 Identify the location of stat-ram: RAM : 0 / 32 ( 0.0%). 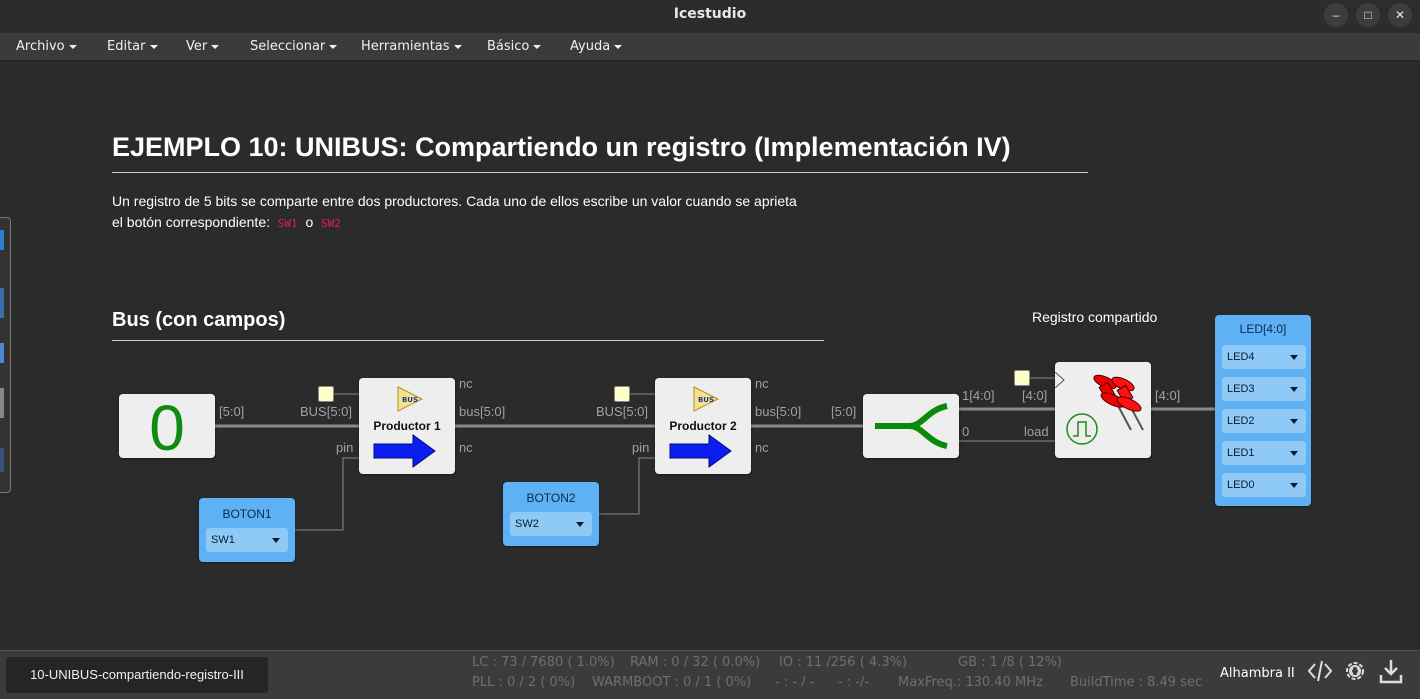
(695, 662).